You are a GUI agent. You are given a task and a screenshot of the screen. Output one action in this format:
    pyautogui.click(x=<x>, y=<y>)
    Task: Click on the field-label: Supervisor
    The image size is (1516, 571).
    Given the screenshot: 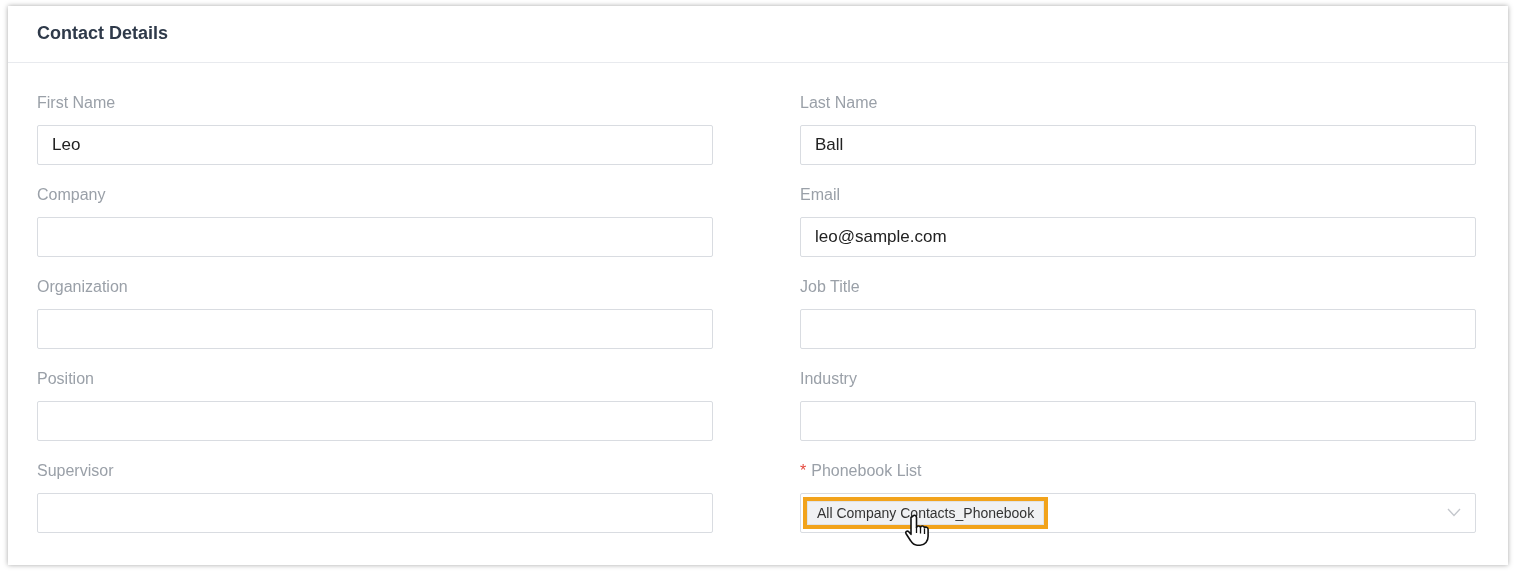 What is the action you would take?
    pyautogui.click(x=75, y=471)
    